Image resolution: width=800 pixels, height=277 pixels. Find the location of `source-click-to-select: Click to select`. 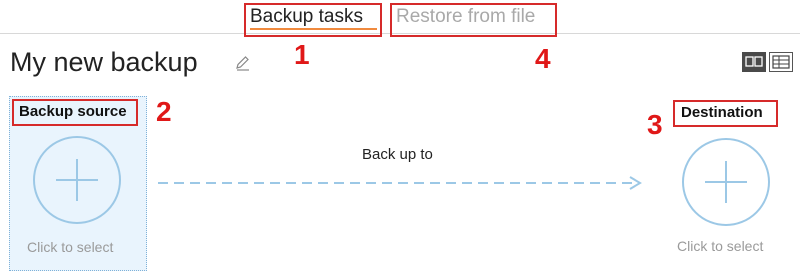

source-click-to-select: Click to select is located at coordinates (70, 247).